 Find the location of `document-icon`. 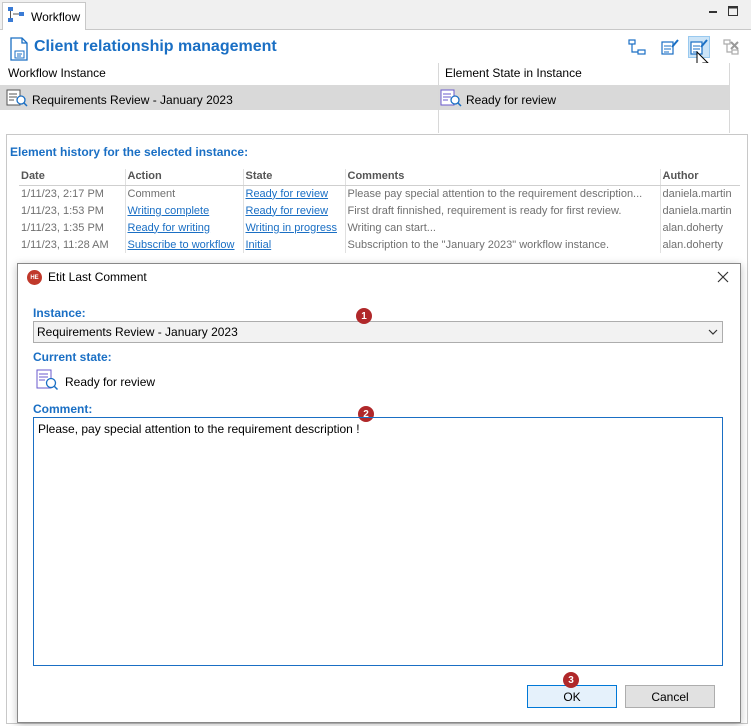

document-icon is located at coordinates (19, 50).